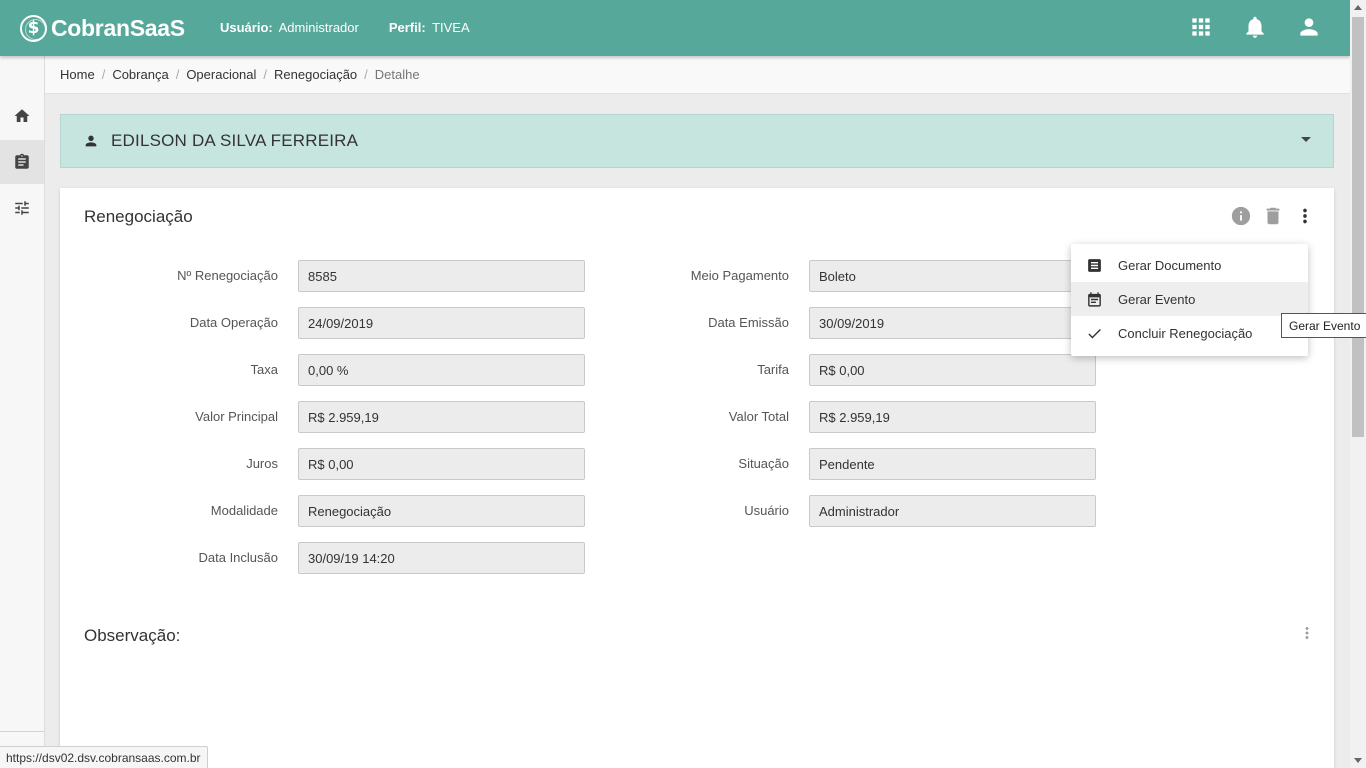 The width and height of the screenshot is (1366, 768). Describe the element at coordinates (1305, 216) in the screenshot. I see `more-vert-icon` at that location.